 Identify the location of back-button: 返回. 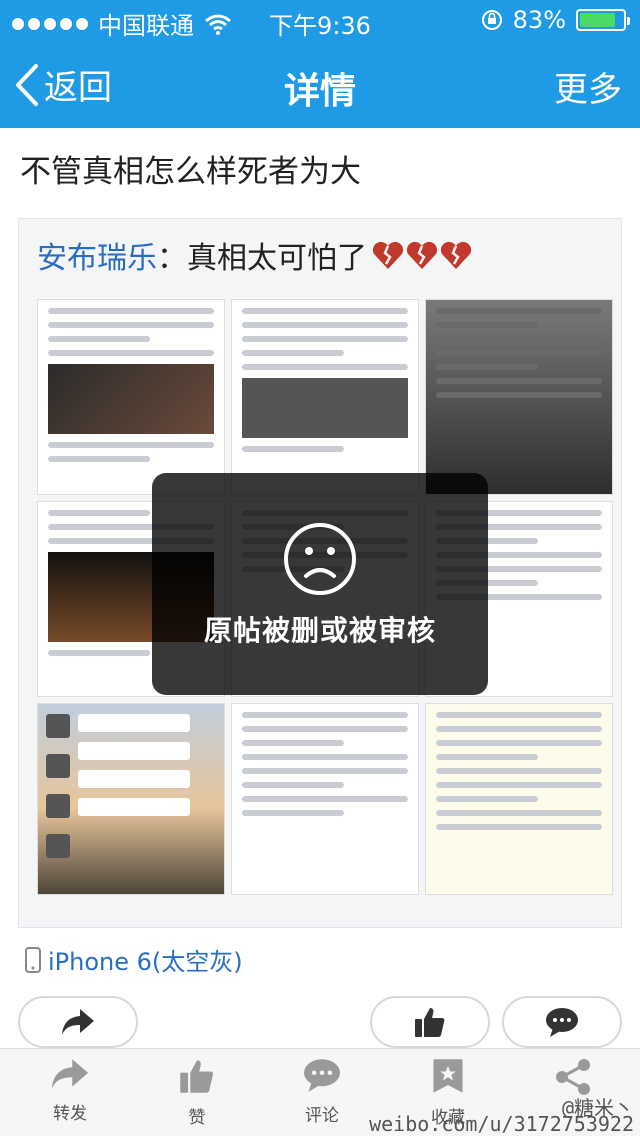
(63, 84).